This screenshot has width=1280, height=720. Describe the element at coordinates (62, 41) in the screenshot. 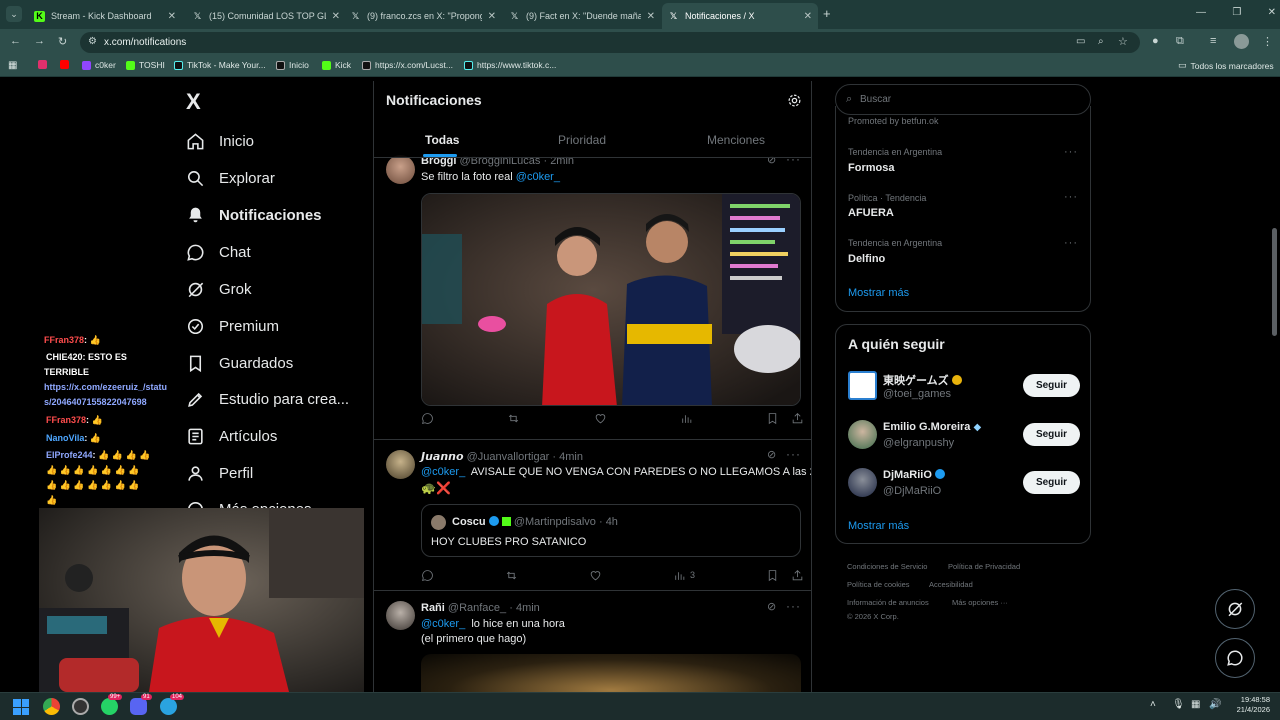

I see `reload-icon: ↻` at that location.